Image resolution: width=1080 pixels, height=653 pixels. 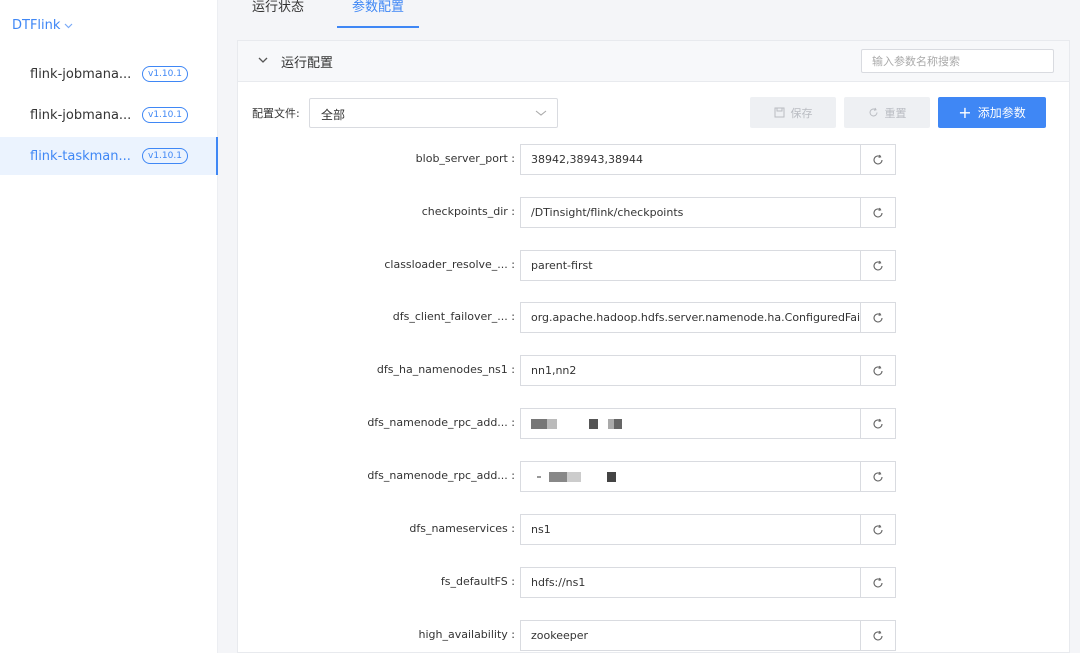 I want to click on param-row: blob_server_port : 38942,38943,38944, so click(x=653, y=160).